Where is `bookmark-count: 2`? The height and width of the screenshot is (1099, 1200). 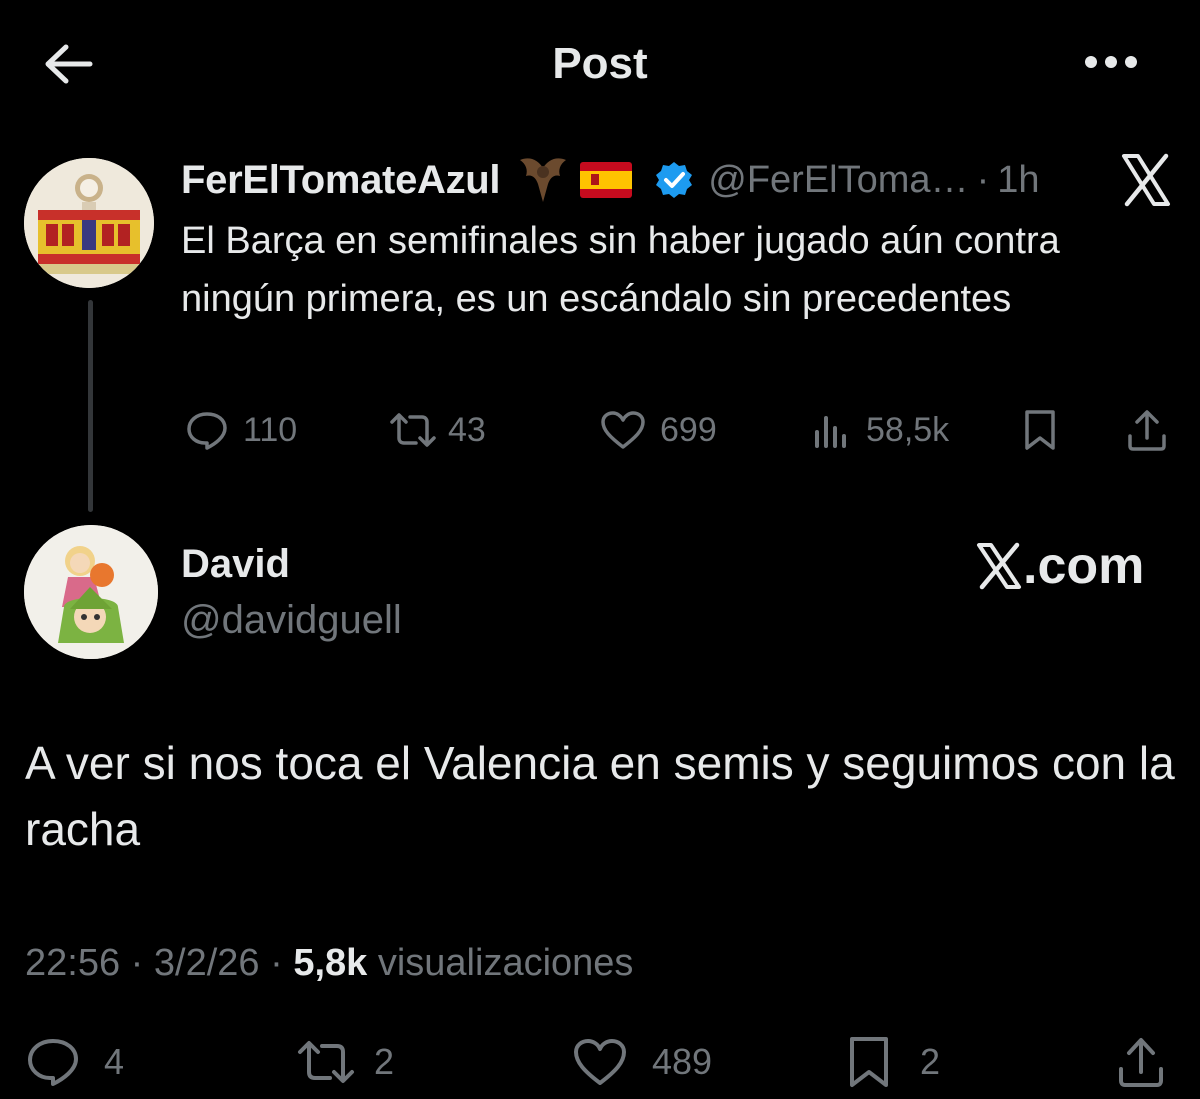
bookmark-count: 2 is located at coordinates (930, 1061).